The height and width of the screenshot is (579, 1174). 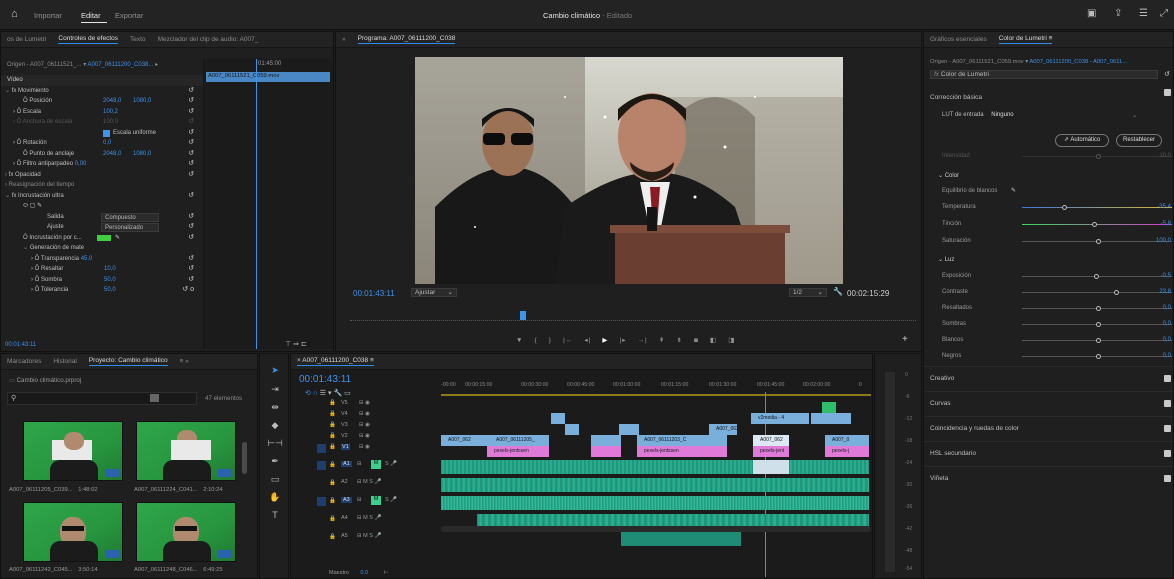 What do you see at coordinates (102, 227) in the screenshot?
I see `param-setting: Ajuste Personalizado ↺` at bounding box center [102, 227].